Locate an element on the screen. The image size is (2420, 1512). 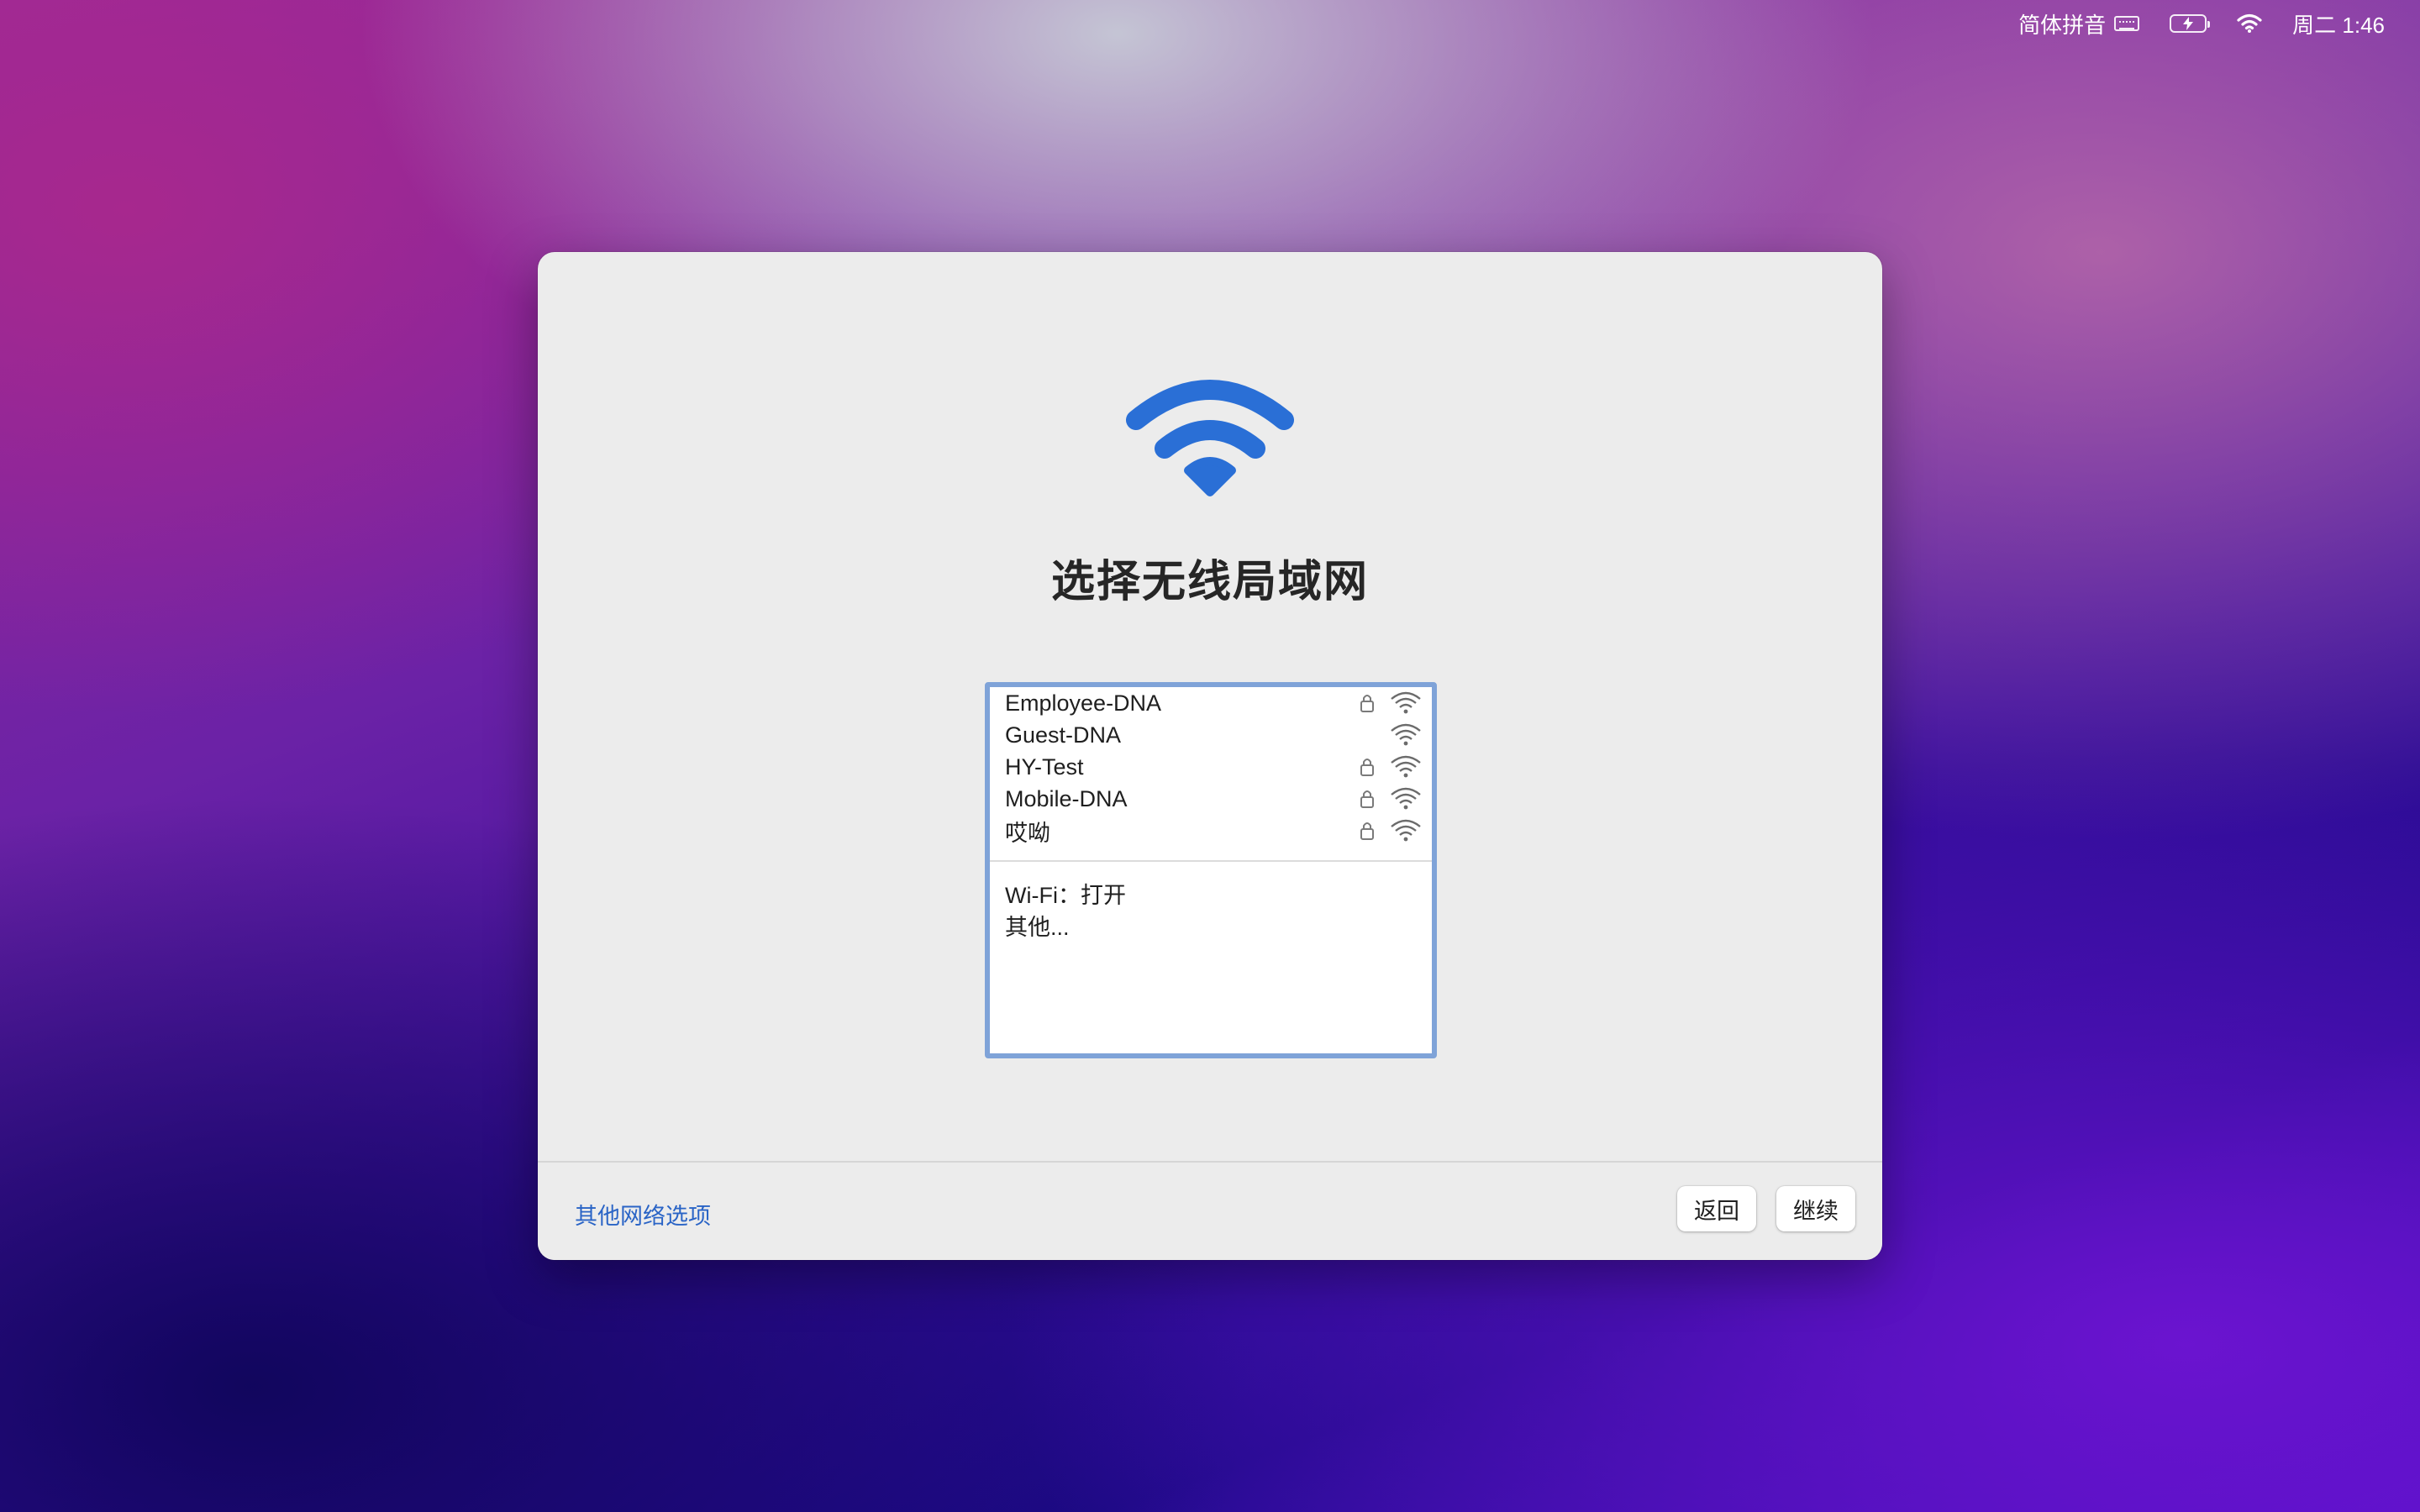
input-method-label: 简体拼音 is located at coordinates (2062, 25).